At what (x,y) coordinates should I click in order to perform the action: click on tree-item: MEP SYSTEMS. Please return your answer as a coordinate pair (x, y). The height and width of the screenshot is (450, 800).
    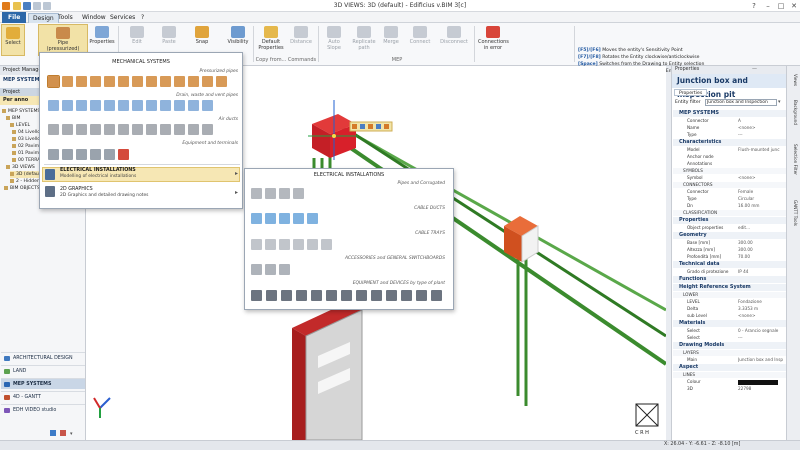
    Looking at the image, I should click on (21, 111).